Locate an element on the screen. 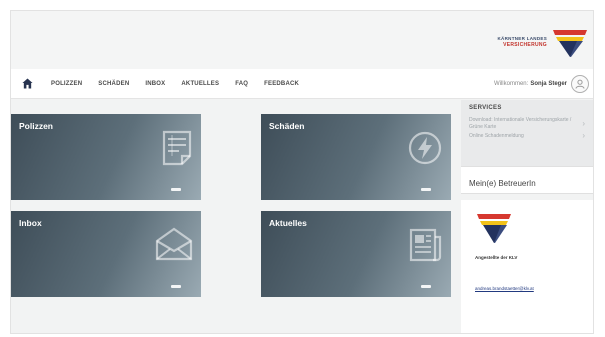 The width and height of the screenshot is (605, 337). welcome-message: Willkommen: Sonja Steger is located at coordinates (530, 84).